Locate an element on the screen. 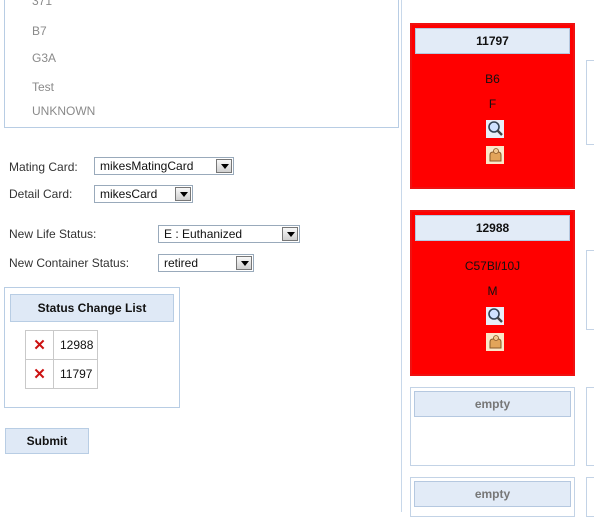 Image resolution: width=594 pixels, height=517 pixels. cage-card-id: 11797 is located at coordinates (492, 41).